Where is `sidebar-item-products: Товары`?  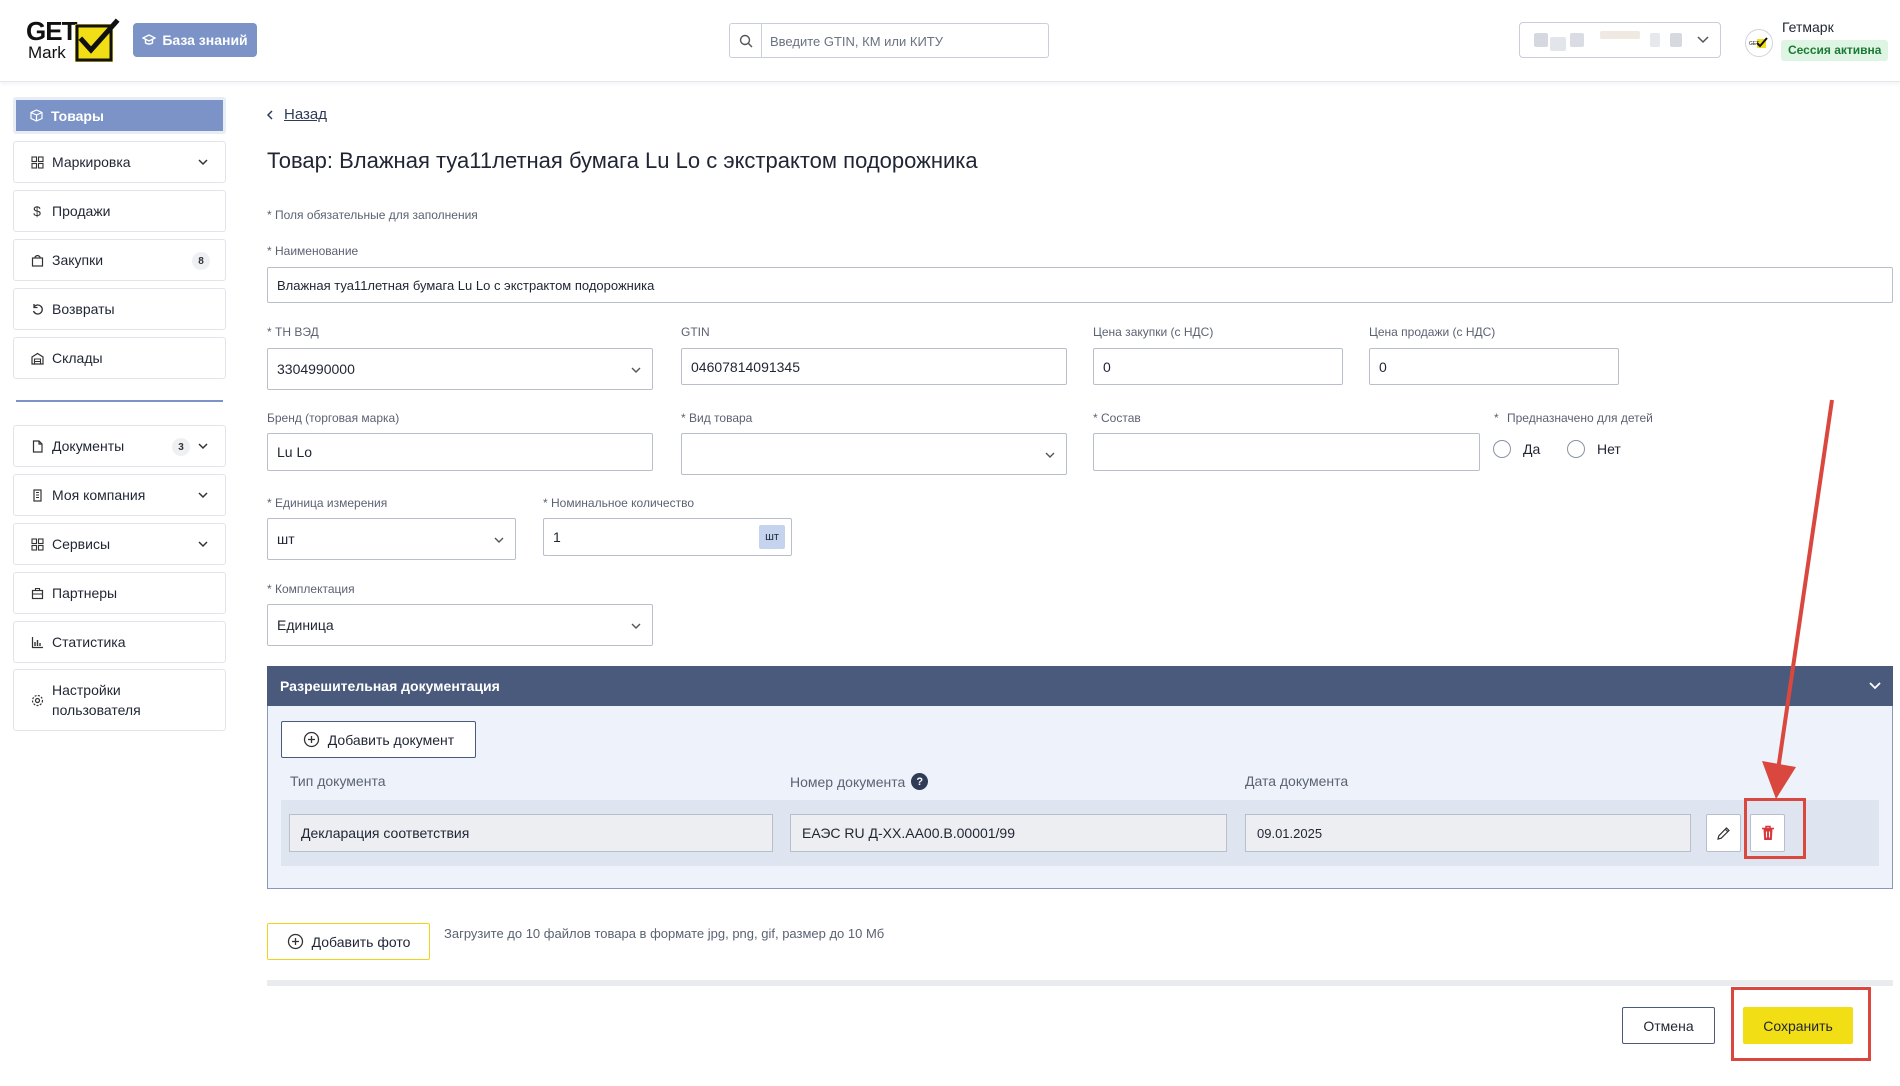 sidebar-item-products: Товары is located at coordinates (119, 115).